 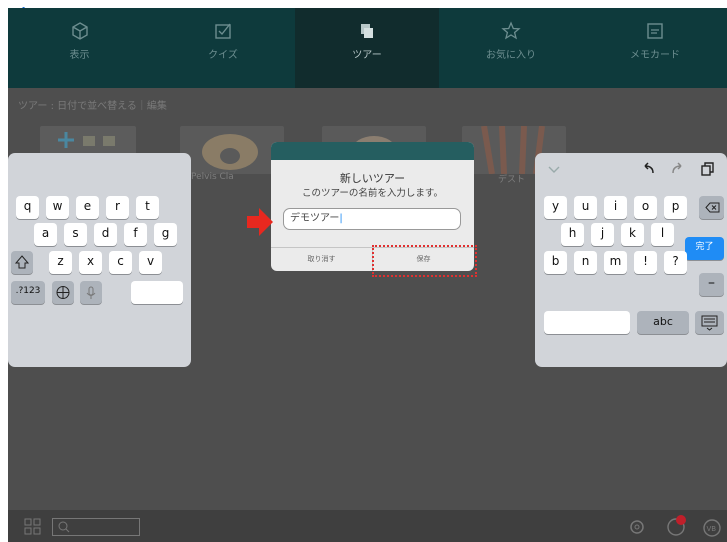 I want to click on abc-key: abc, so click(x=663, y=322).